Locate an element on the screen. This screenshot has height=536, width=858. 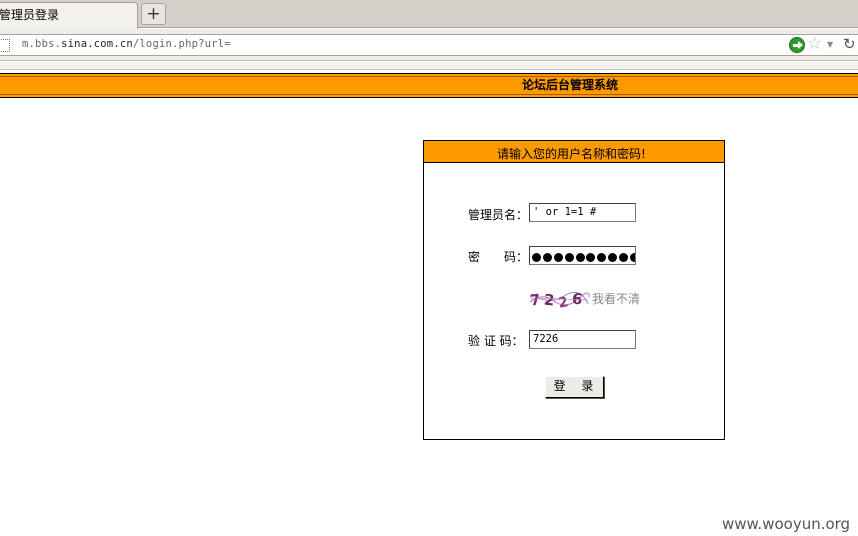
toolbar-strip is located at coordinates (429, 66).